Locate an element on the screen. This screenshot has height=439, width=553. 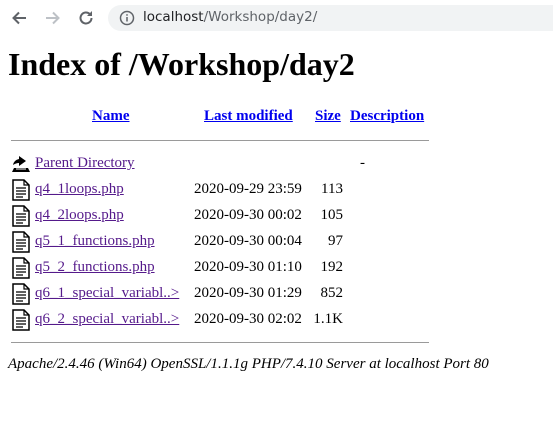
file-size: 113 is located at coordinates (332, 189).